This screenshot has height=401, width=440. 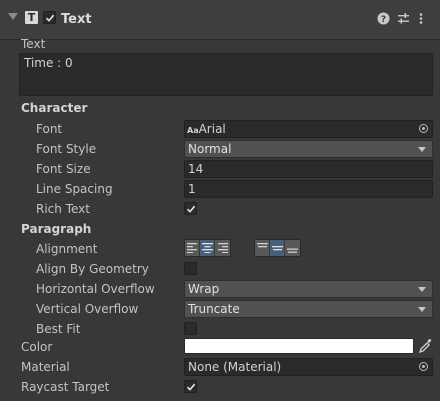 I want to click on component-header: T Text ?, so click(x=220, y=20).